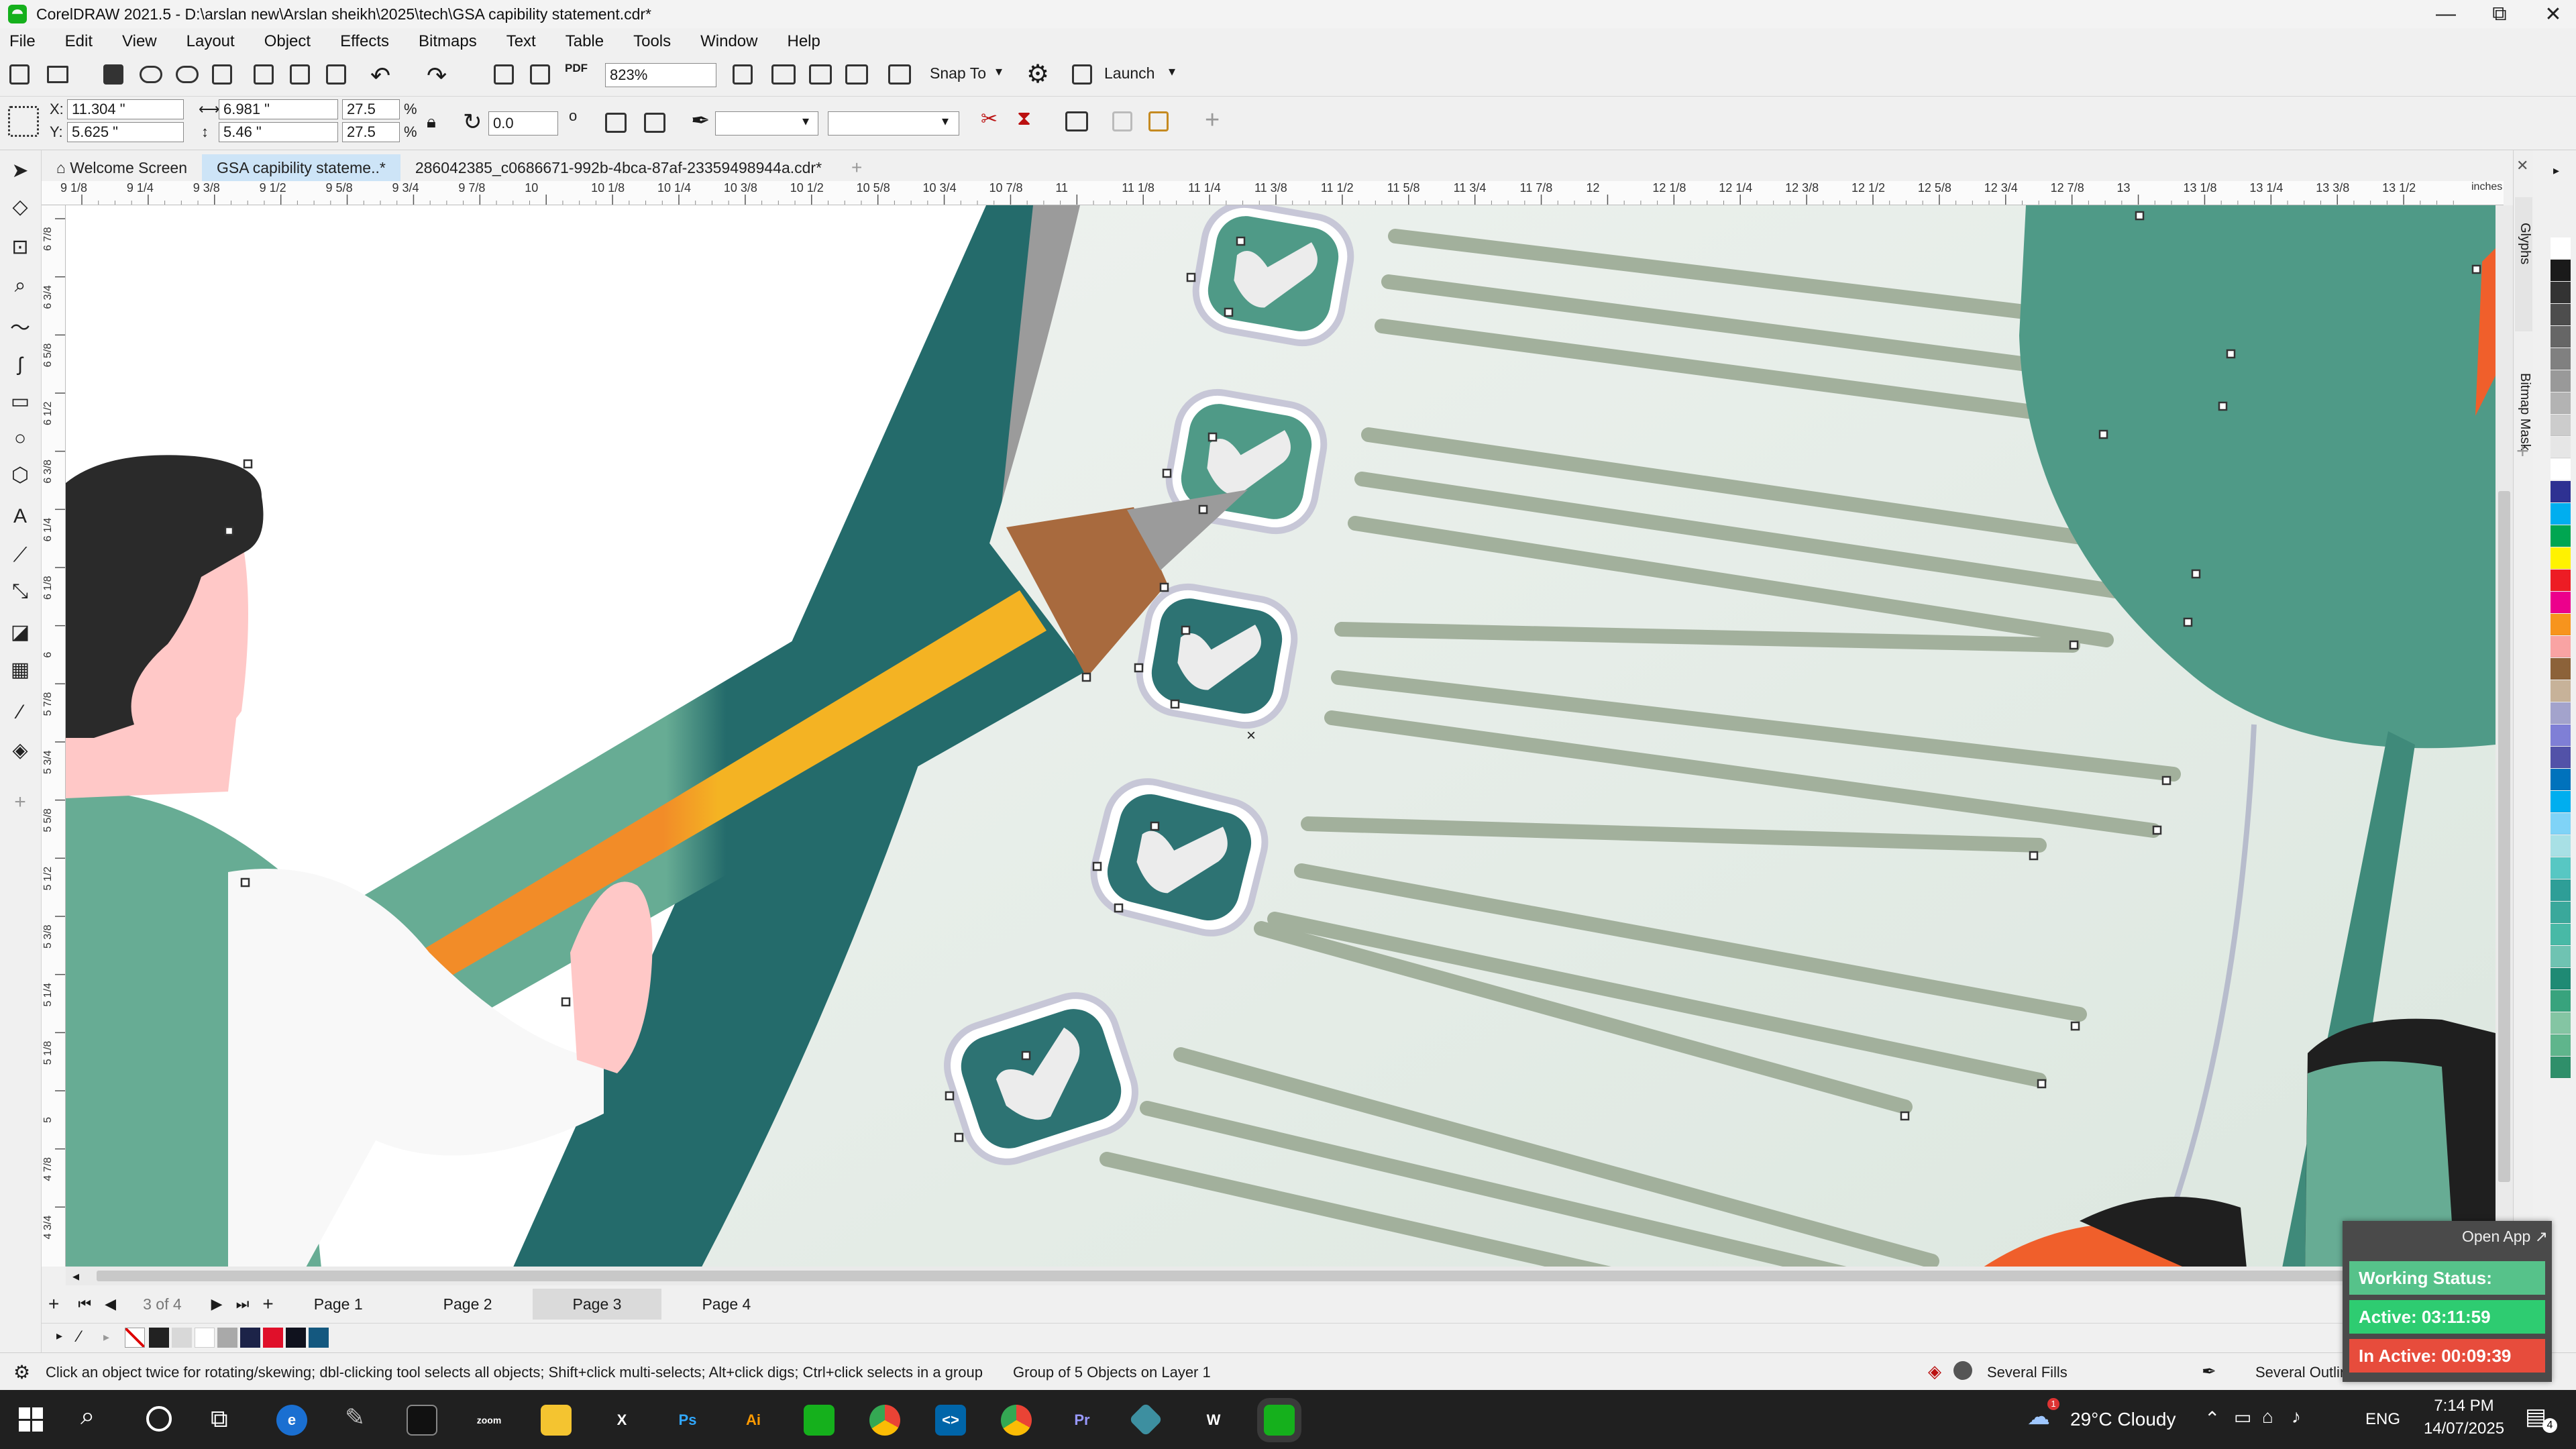 This screenshot has width=2576, height=1449. Describe the element at coordinates (1129, 73) in the screenshot. I see `launch-dropdown: Launch` at that location.